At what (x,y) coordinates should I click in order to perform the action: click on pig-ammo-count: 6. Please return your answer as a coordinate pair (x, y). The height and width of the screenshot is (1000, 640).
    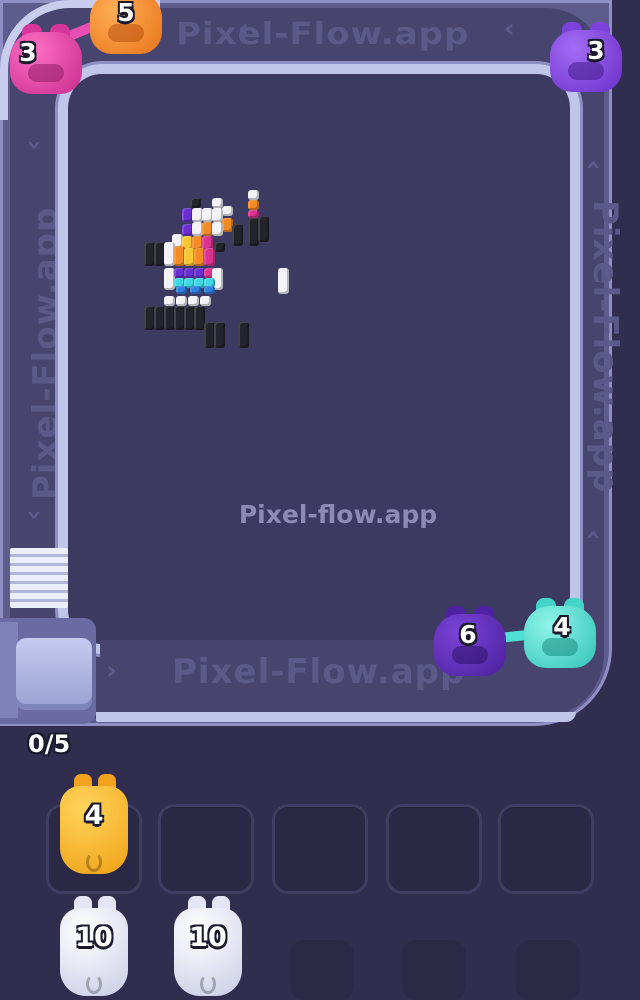
    Looking at the image, I should click on (468, 634).